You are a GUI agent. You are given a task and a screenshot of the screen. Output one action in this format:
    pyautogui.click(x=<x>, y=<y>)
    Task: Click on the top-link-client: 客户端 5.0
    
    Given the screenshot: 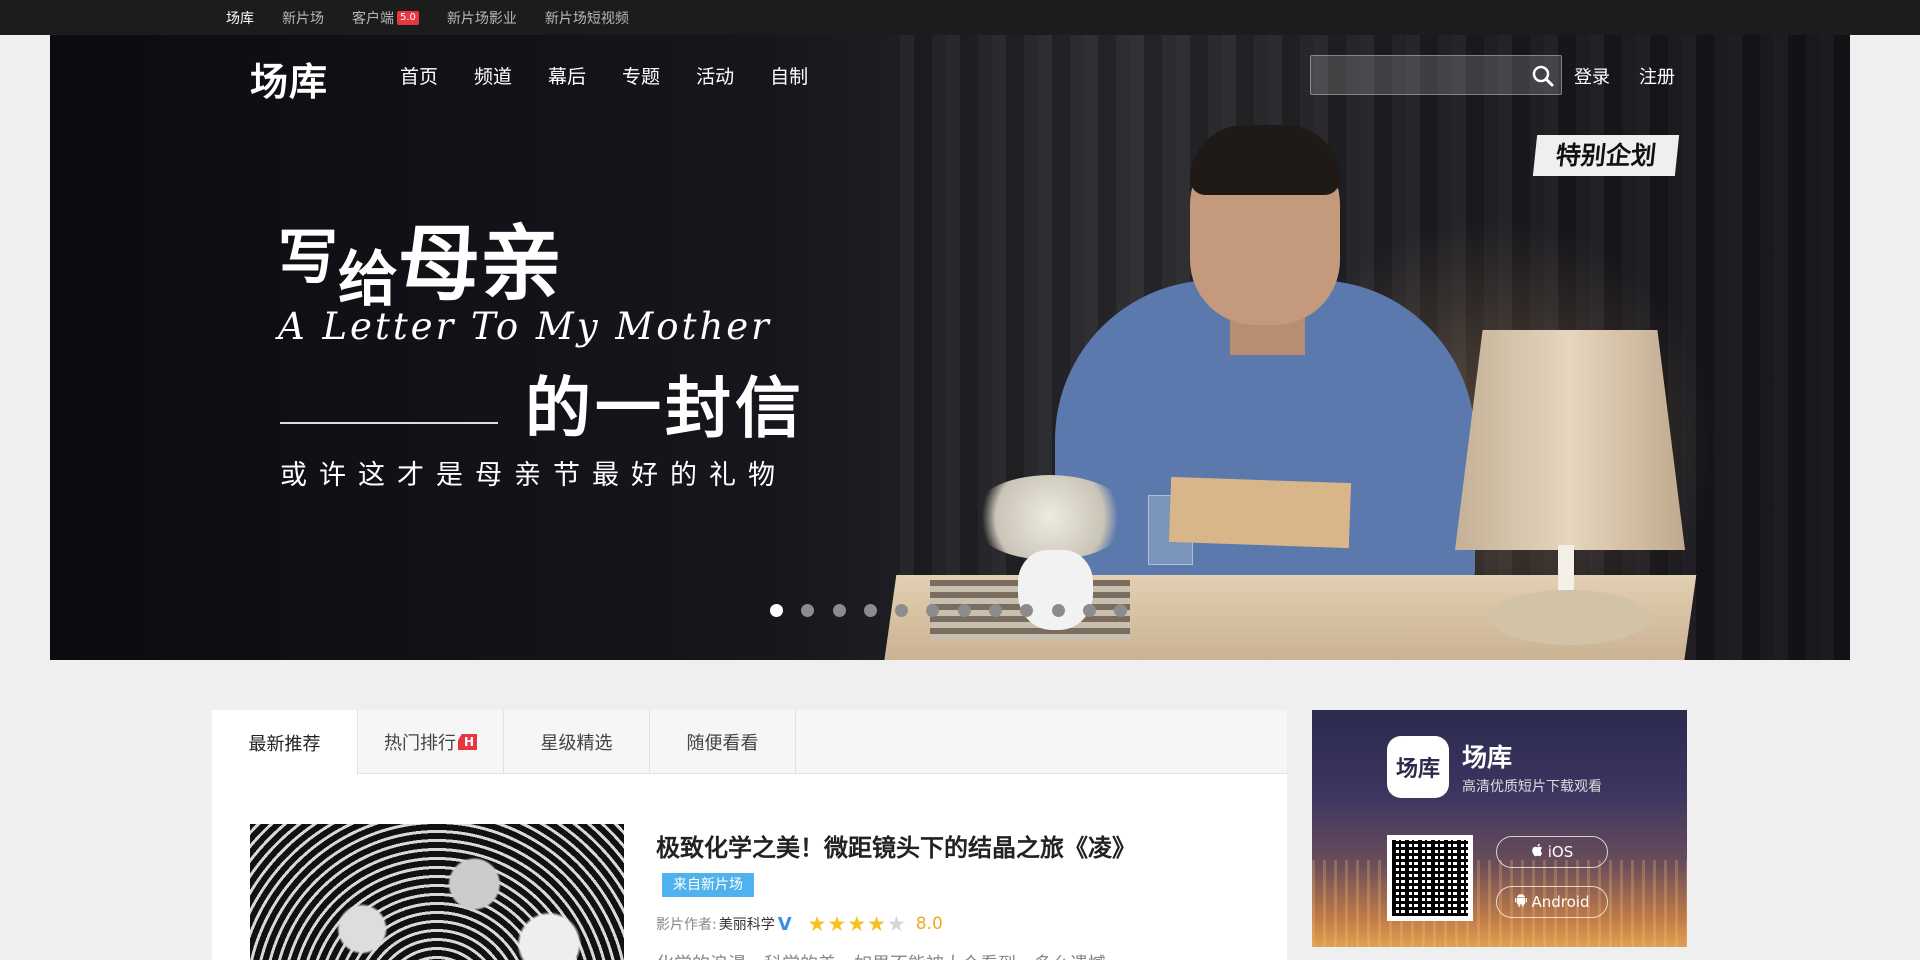 What is the action you would take?
    pyautogui.click(x=385, y=18)
    